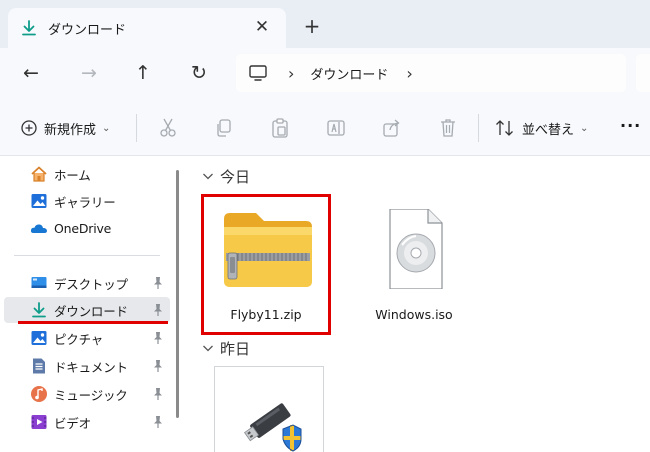  What do you see at coordinates (349, 73) in the screenshot?
I see `breadcrumb-downloads: ダウンロード` at bounding box center [349, 73].